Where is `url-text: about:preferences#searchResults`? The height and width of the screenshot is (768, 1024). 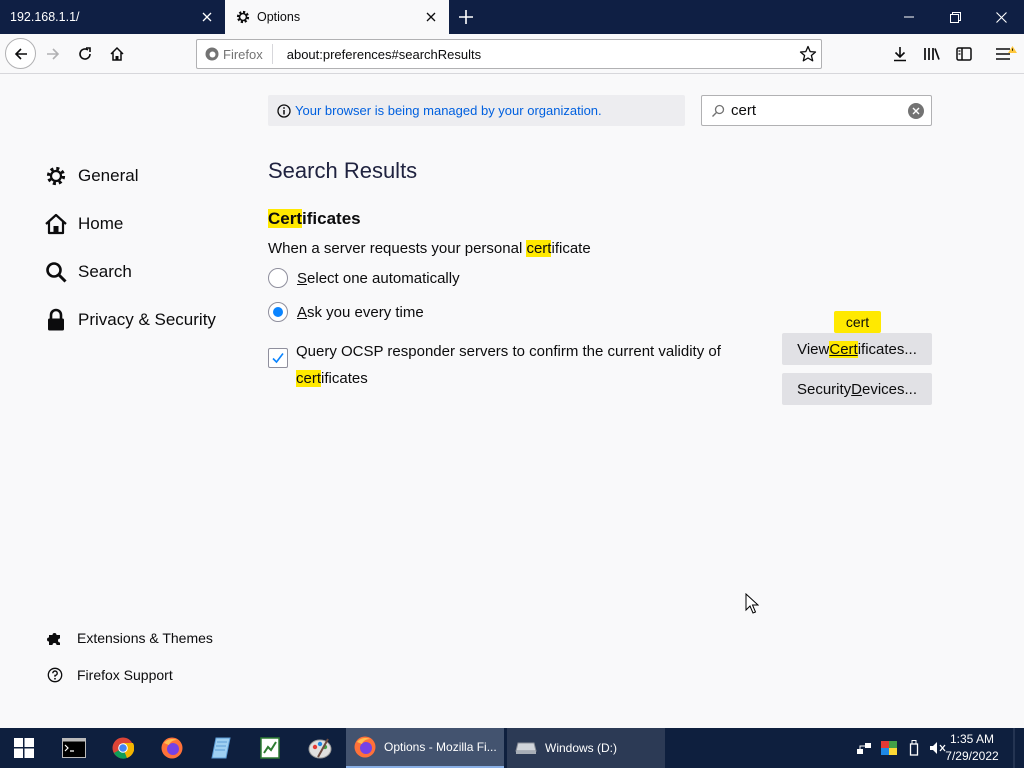 url-text: about:preferences#searchResults is located at coordinates (384, 54).